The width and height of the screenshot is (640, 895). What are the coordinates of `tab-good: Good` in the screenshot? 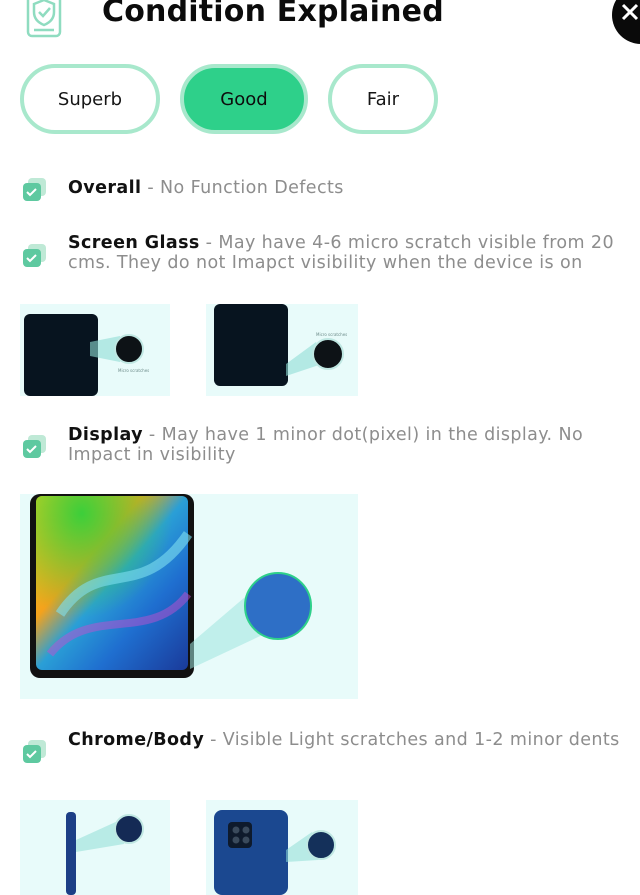 It's located at (244, 99).